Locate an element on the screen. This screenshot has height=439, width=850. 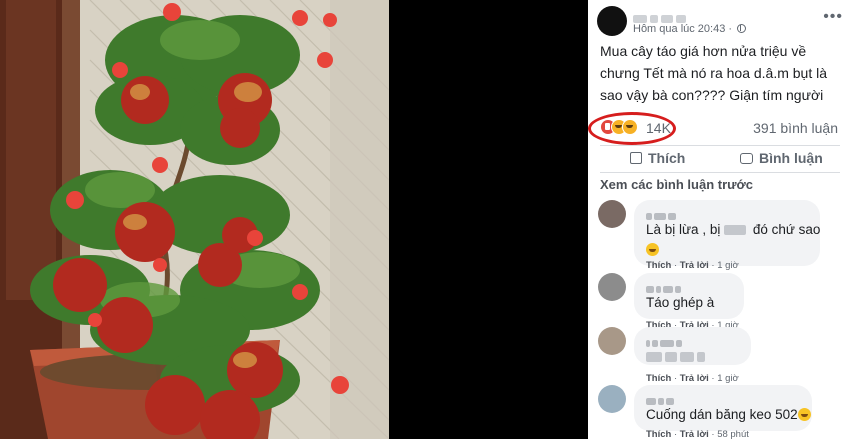
red-annotation-circle is located at coordinates (632, 128).